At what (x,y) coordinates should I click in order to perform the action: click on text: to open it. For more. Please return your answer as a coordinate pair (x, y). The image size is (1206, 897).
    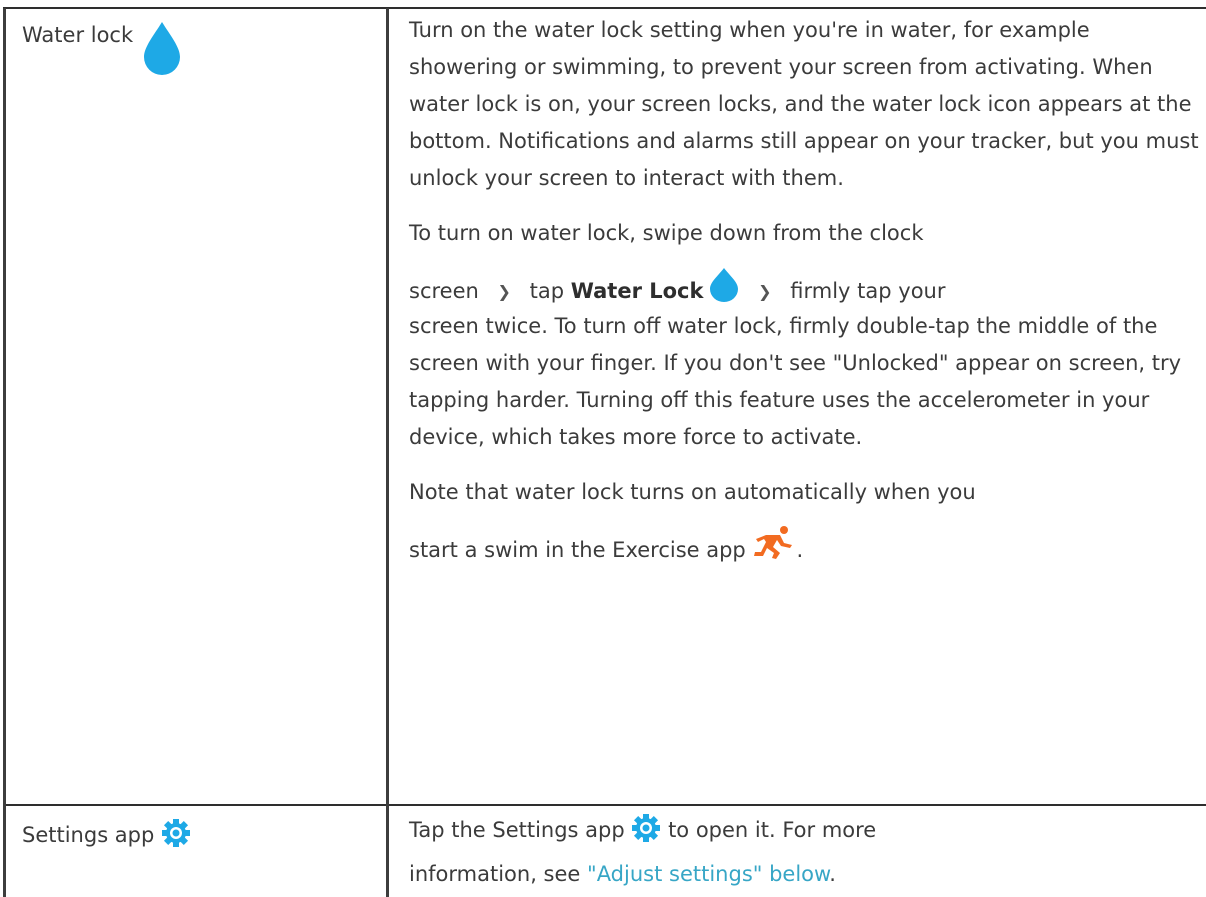
    Looking at the image, I should click on (772, 830).